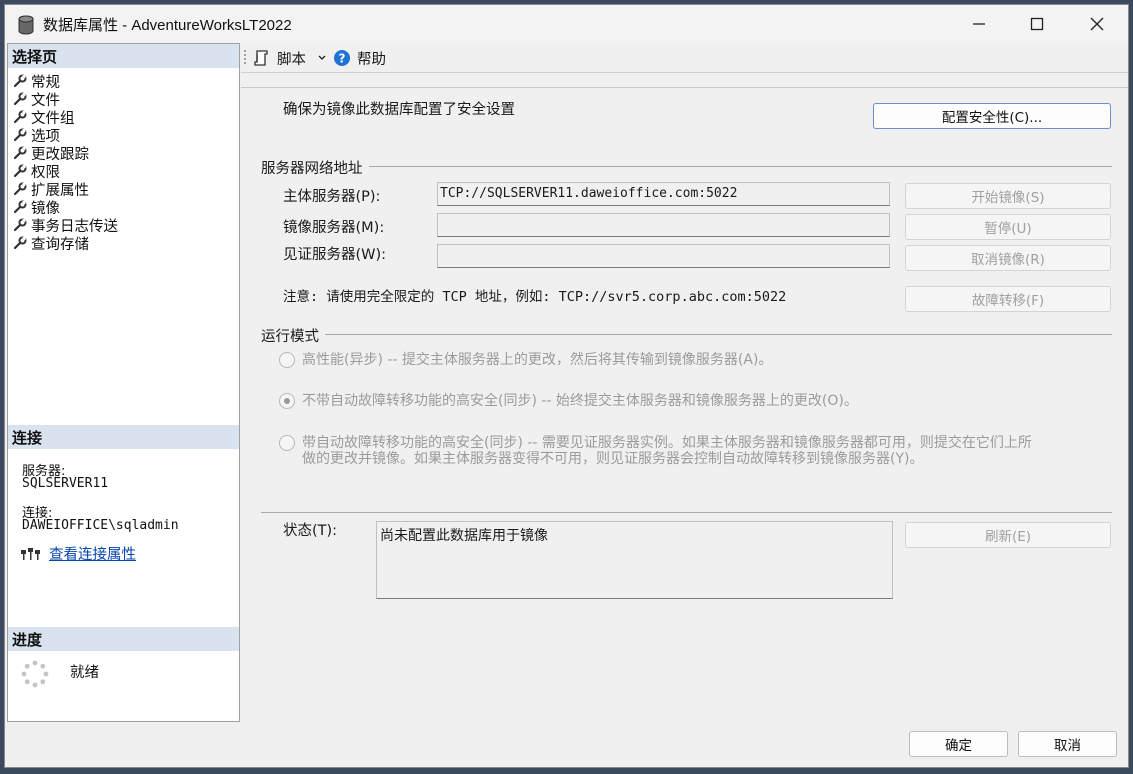  What do you see at coordinates (293, 335) in the screenshot?
I see `operating-mode-title: 运行模式` at bounding box center [293, 335].